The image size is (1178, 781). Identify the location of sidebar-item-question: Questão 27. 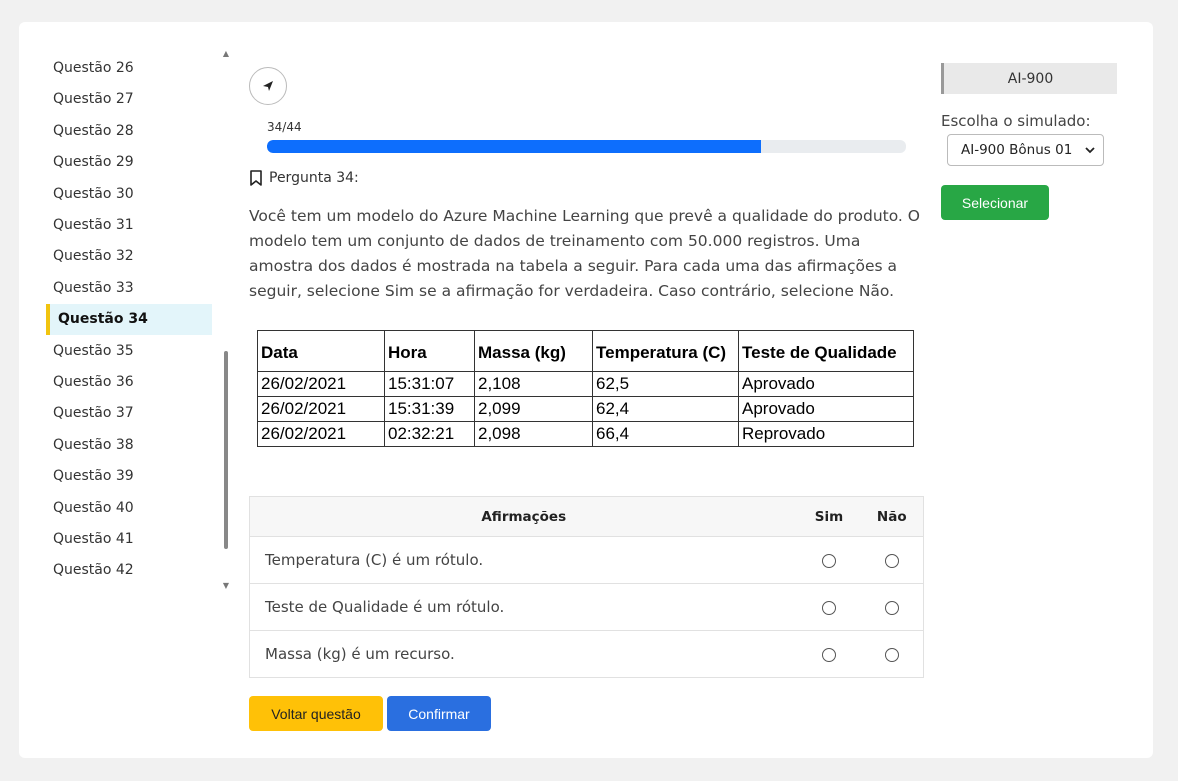
(129, 99).